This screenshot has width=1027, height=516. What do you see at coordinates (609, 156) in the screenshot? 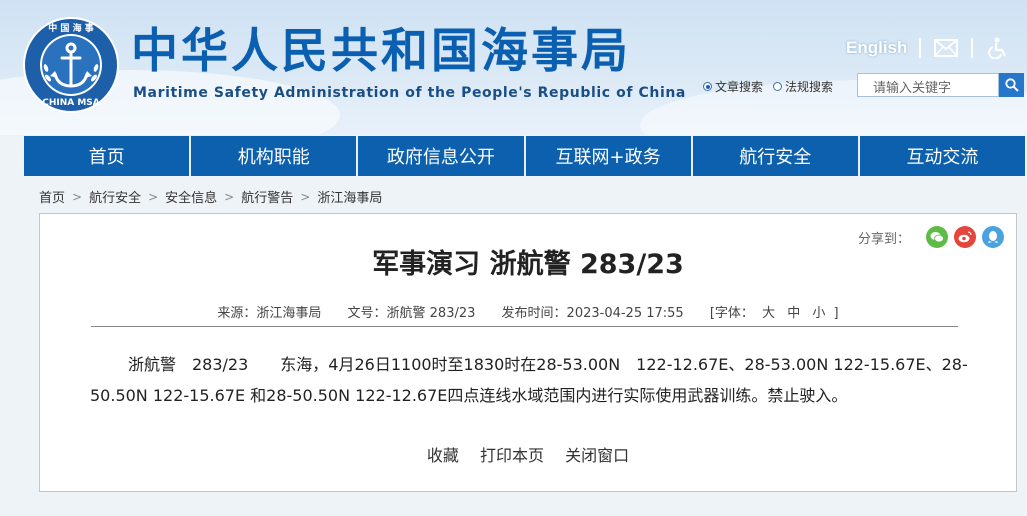
I see `nav-item-internet-gov: 互联网+政务` at bounding box center [609, 156].